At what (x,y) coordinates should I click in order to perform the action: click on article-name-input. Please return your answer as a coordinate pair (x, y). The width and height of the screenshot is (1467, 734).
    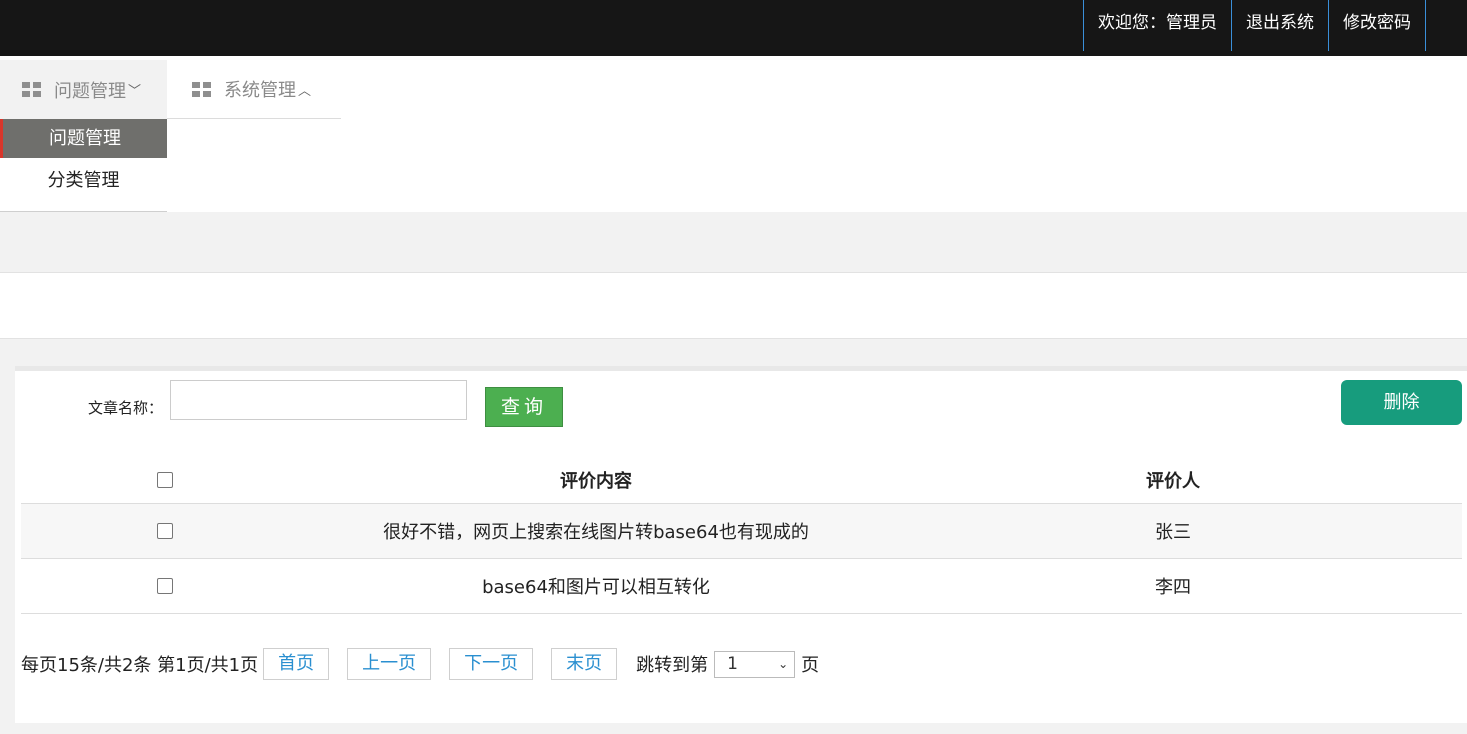
    Looking at the image, I should click on (318, 400).